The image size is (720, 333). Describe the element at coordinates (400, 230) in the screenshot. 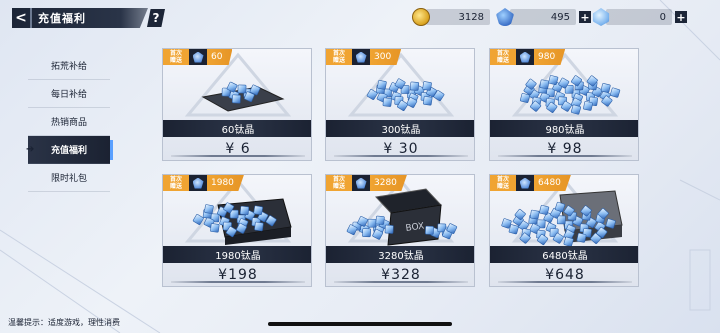

I see `recharge-card: BOX 首次 赠送 3280 3280钛晶 ¥328` at that location.